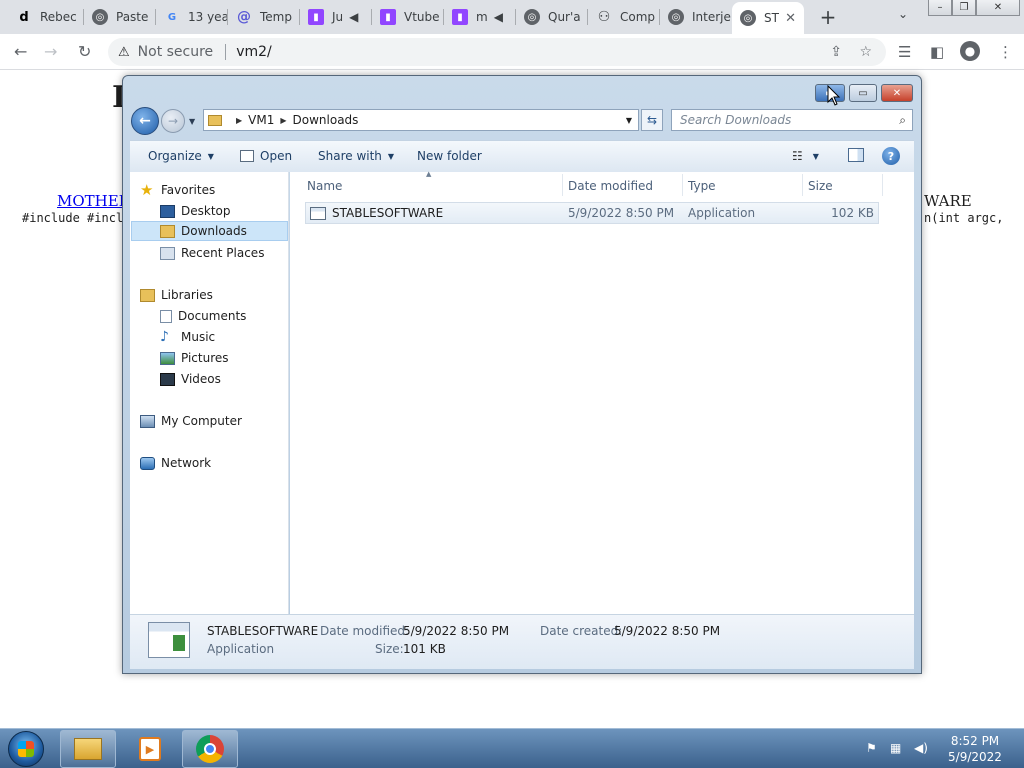  Describe the element at coordinates (696, 17) in the screenshot. I see `browser-tab: ◎ Interje` at that location.